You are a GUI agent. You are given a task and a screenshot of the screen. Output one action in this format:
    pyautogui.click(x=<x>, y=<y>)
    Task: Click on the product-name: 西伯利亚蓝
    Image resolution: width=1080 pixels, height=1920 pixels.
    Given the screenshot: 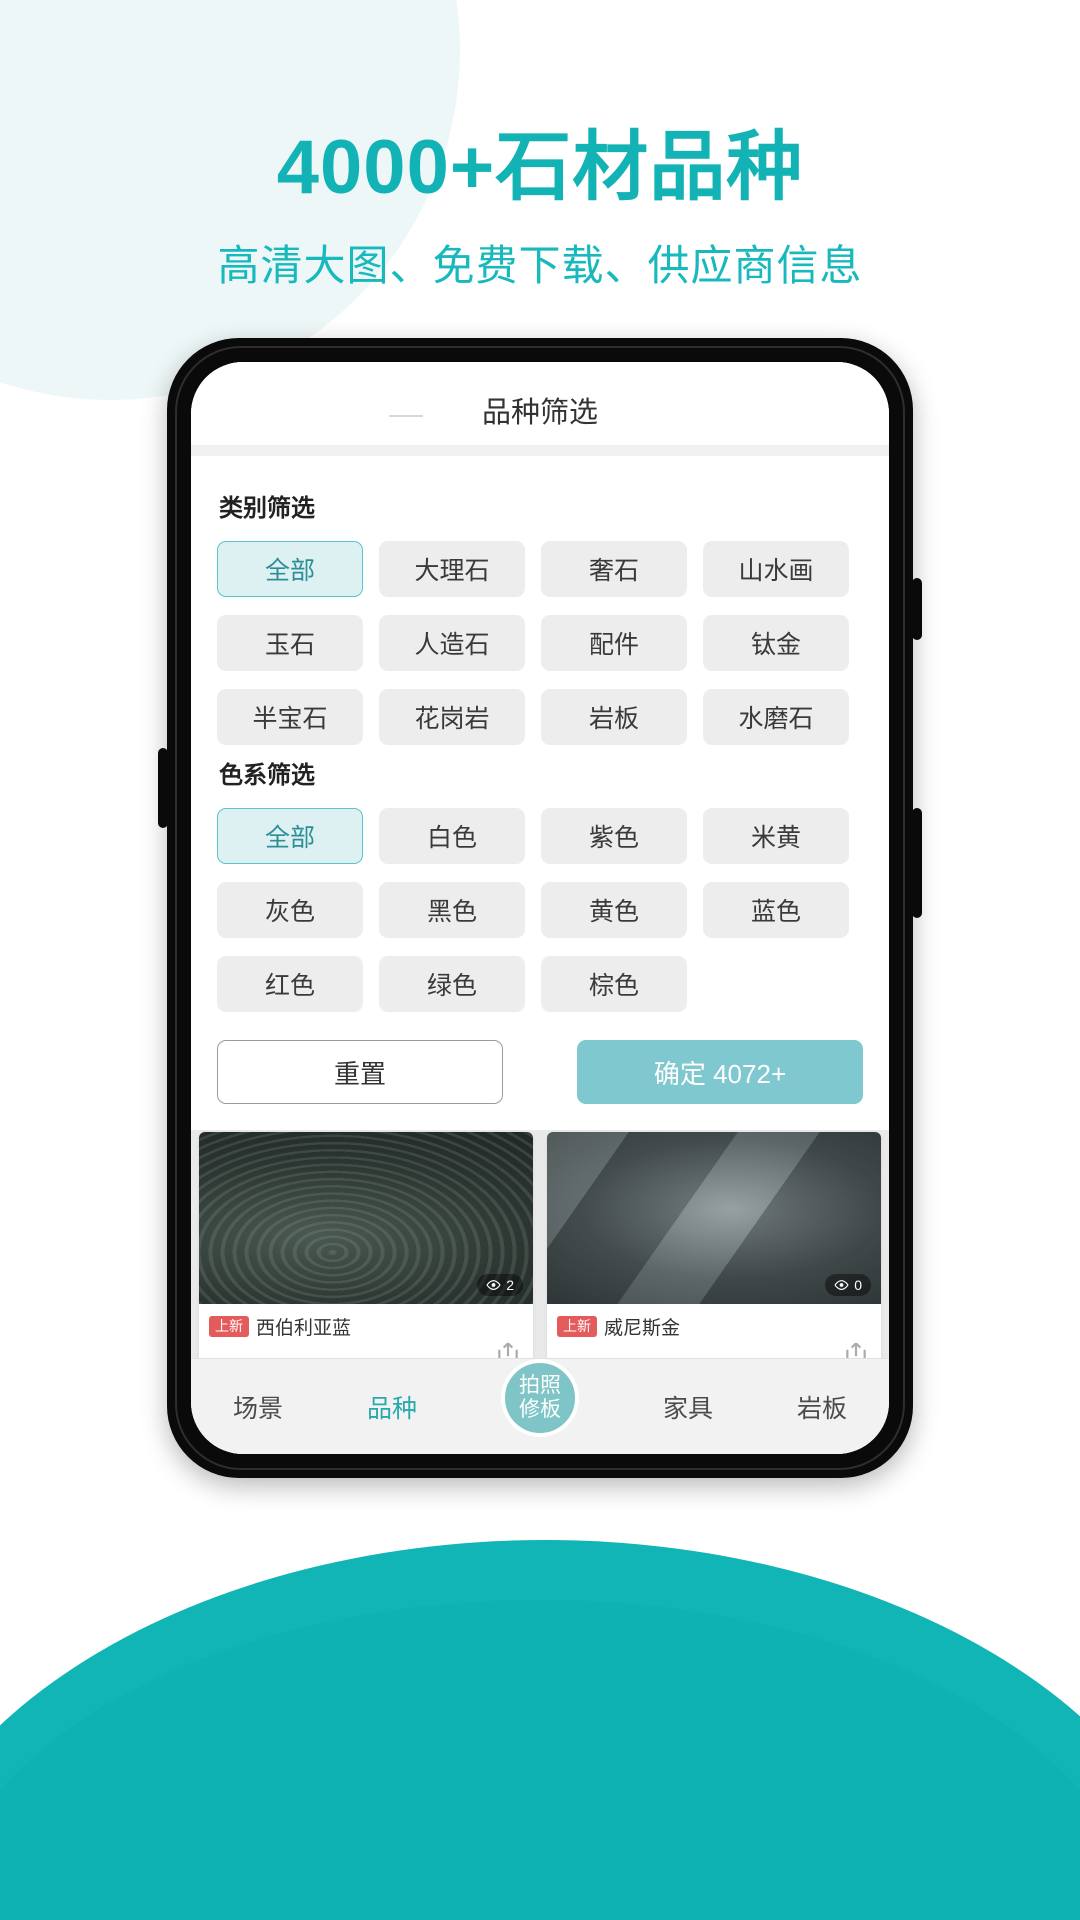 What is the action you would take?
    pyautogui.click(x=304, y=1328)
    